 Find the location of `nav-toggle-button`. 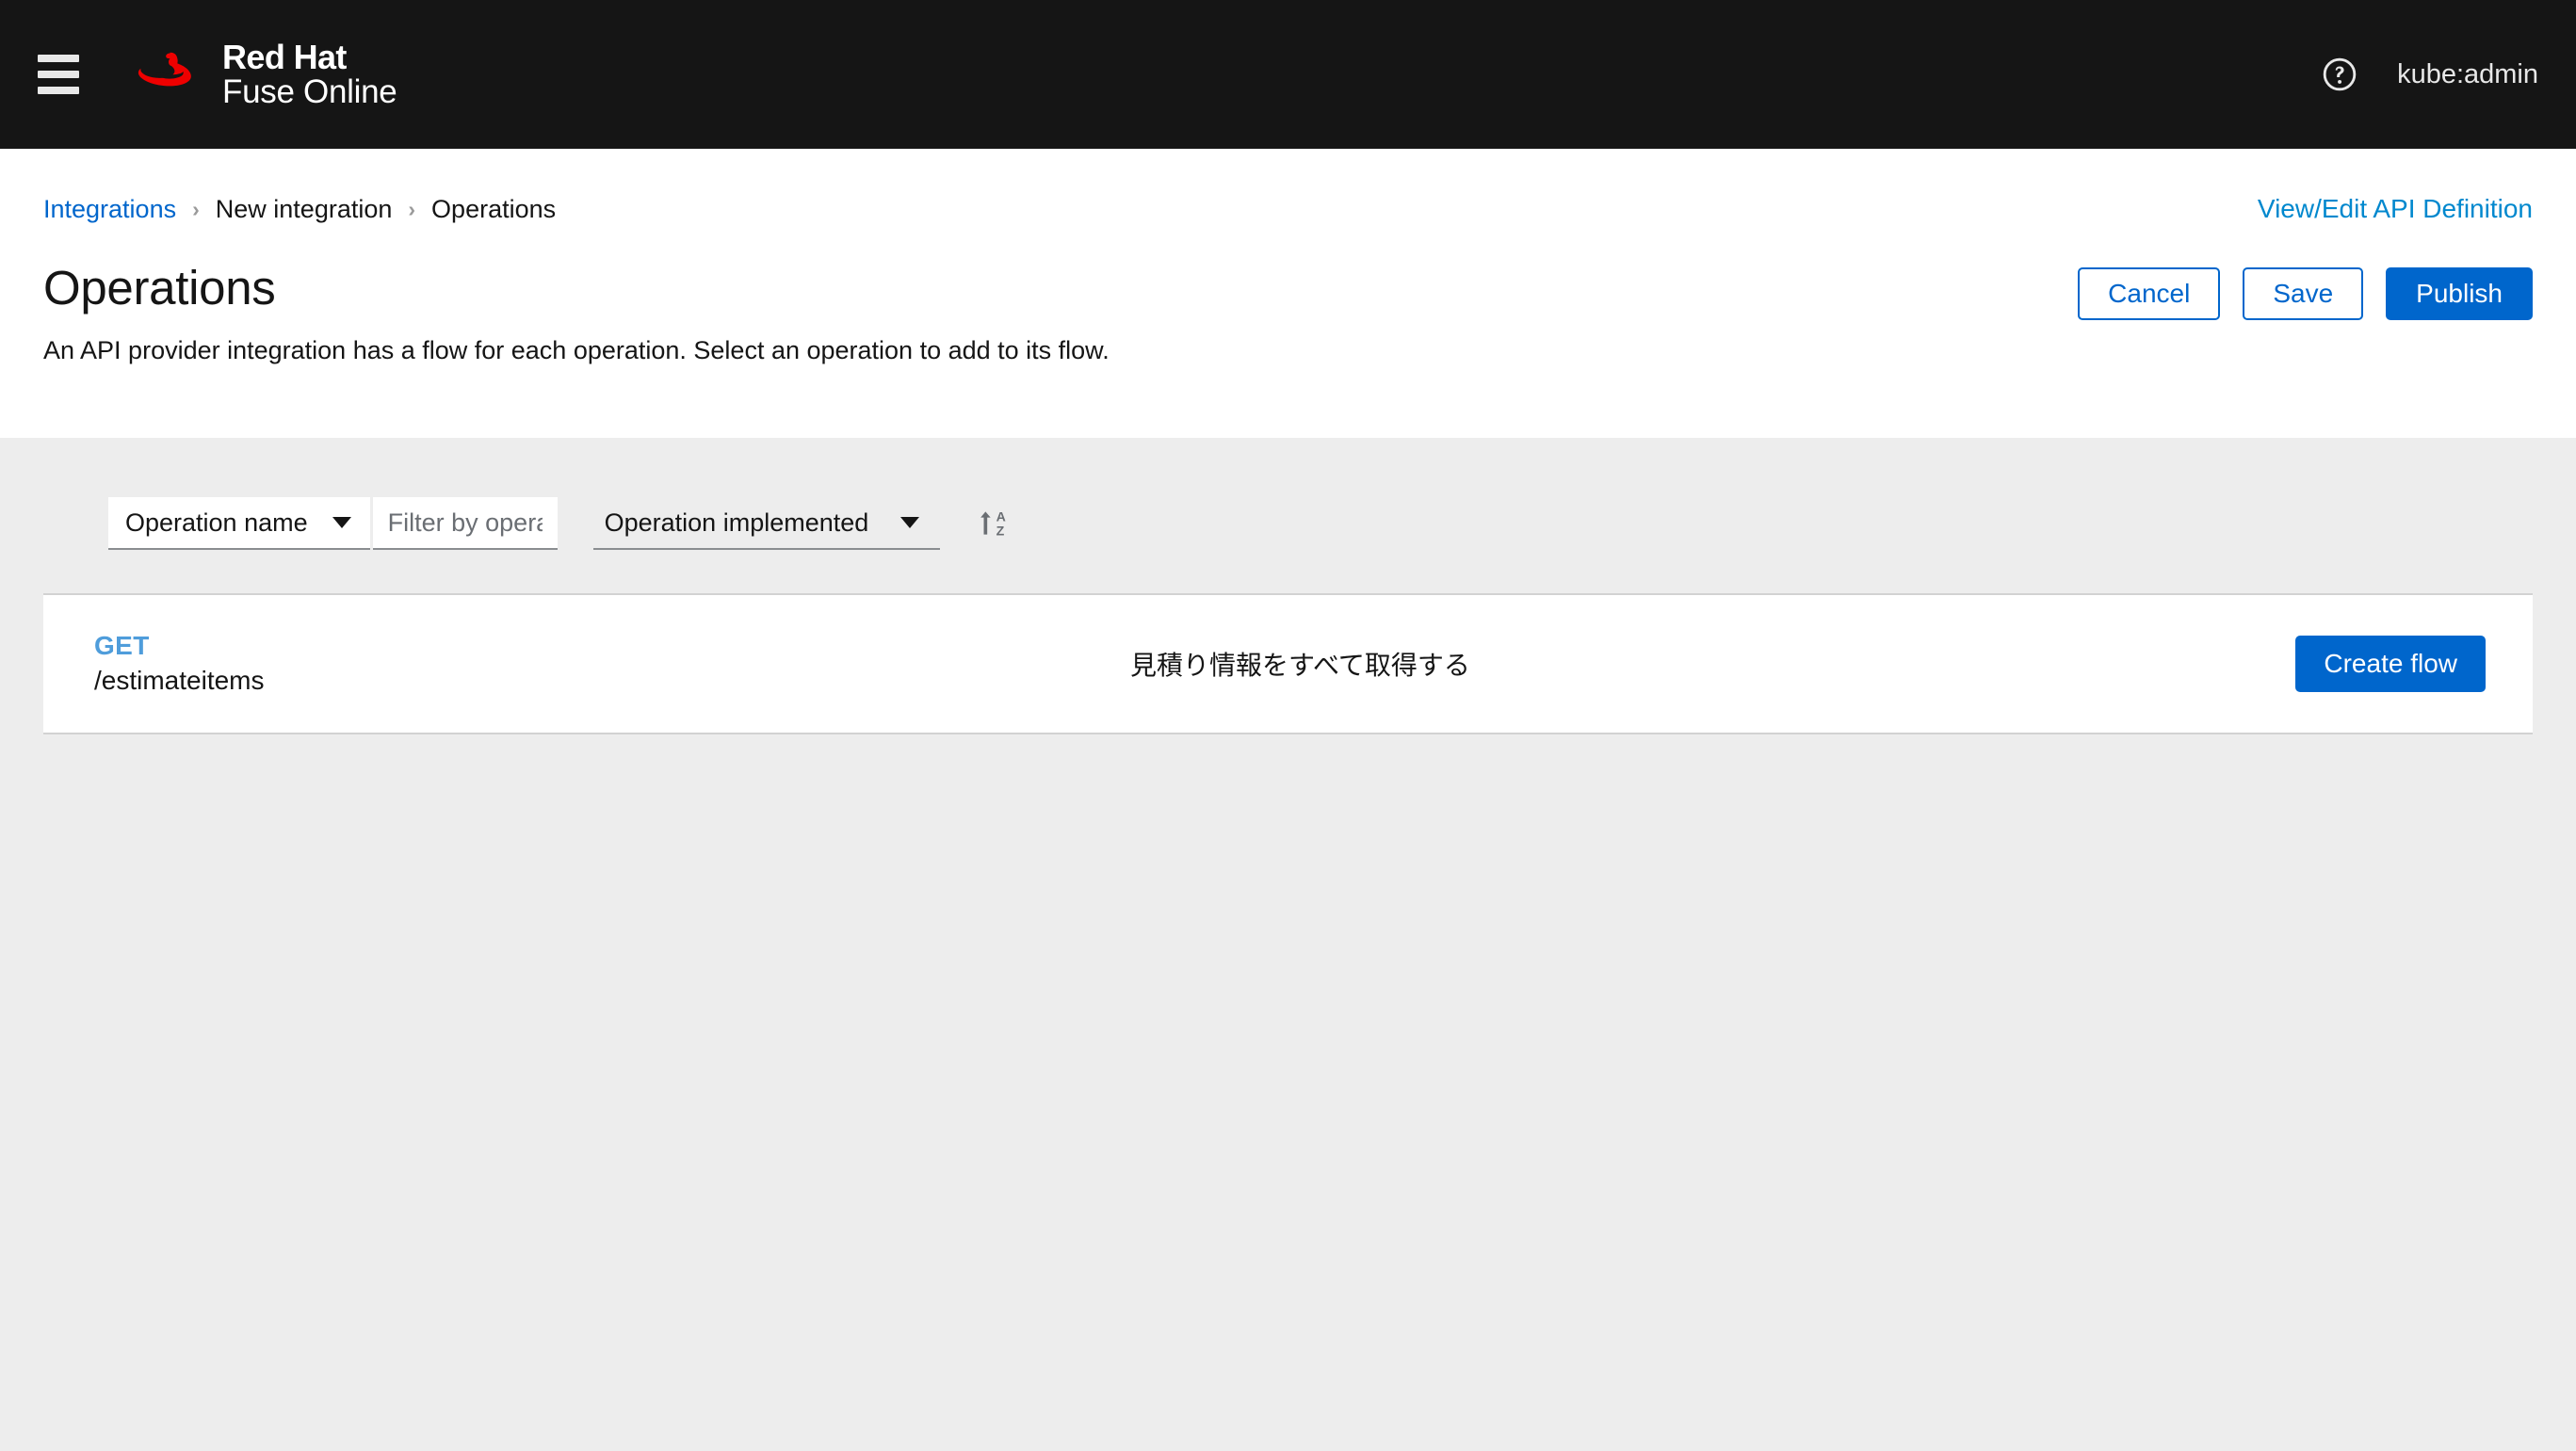

nav-toggle-button is located at coordinates (56, 74).